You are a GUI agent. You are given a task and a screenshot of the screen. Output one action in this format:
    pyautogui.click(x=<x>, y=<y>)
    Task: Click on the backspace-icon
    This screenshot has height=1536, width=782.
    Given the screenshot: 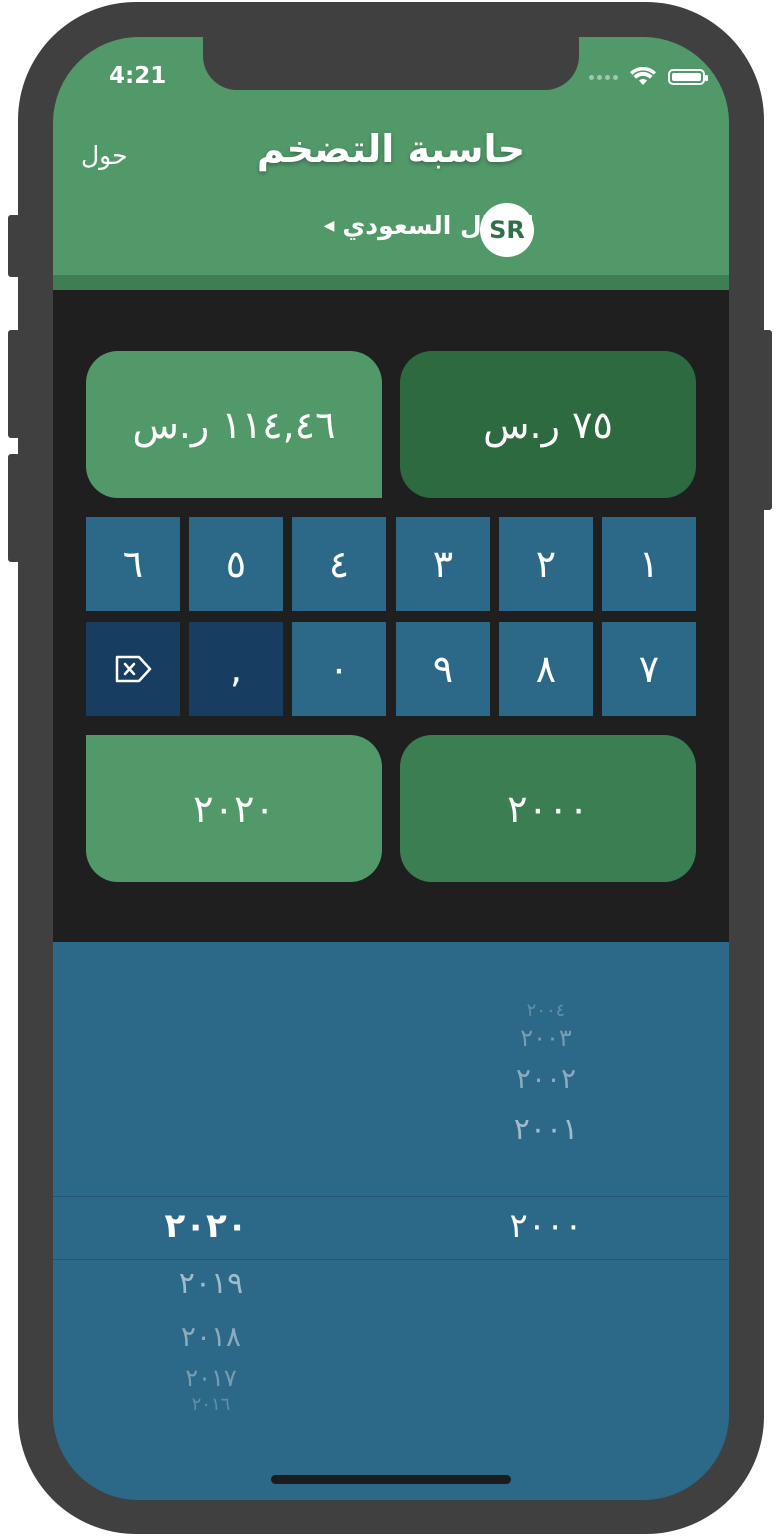 What is the action you would take?
    pyautogui.click(x=133, y=669)
    